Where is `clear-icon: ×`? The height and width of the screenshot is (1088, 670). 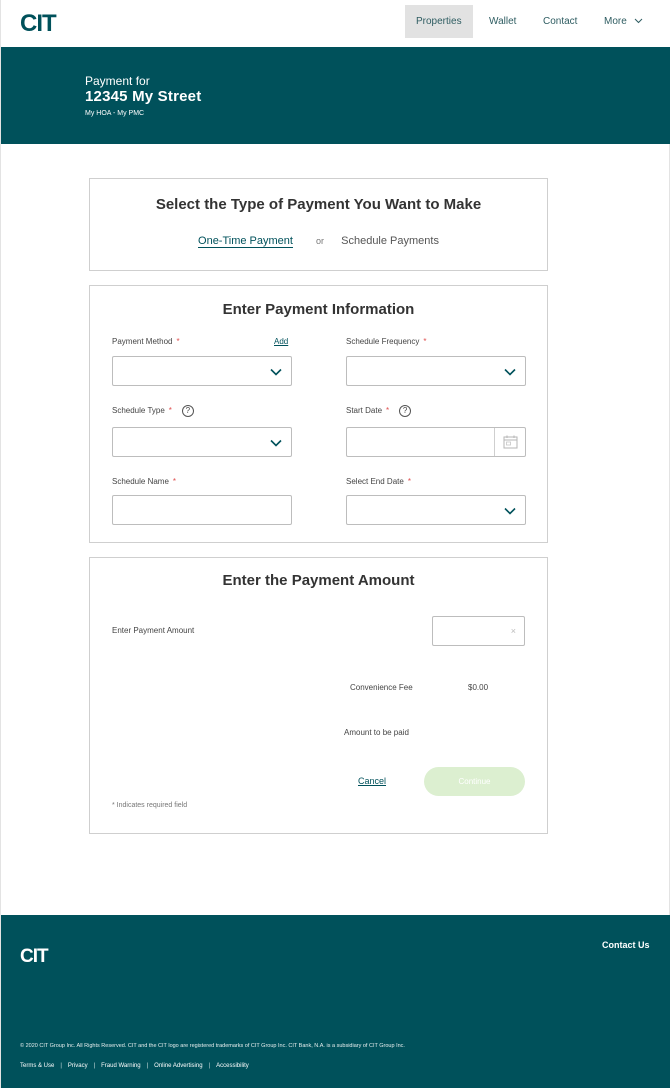 clear-icon: × is located at coordinates (513, 631).